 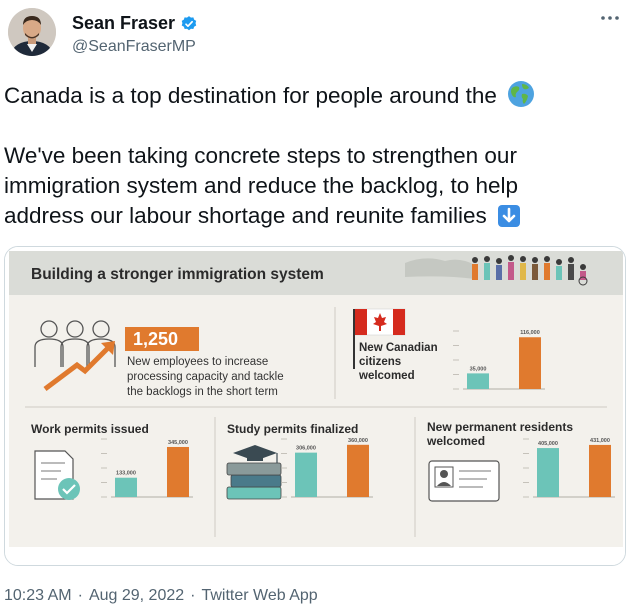 I want to click on bar-value-label: 345,000, so click(x=178, y=443).